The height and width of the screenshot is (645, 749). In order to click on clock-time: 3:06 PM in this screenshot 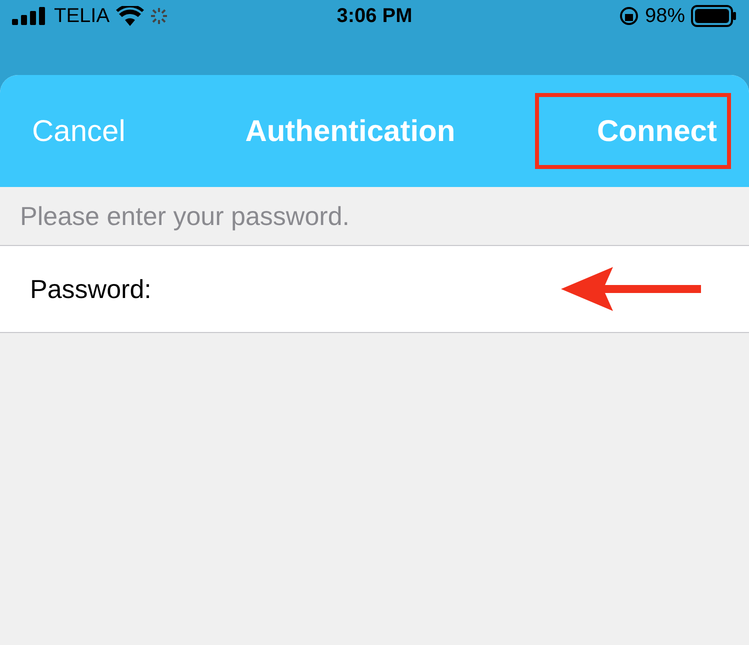, I will do `click(375, 16)`.